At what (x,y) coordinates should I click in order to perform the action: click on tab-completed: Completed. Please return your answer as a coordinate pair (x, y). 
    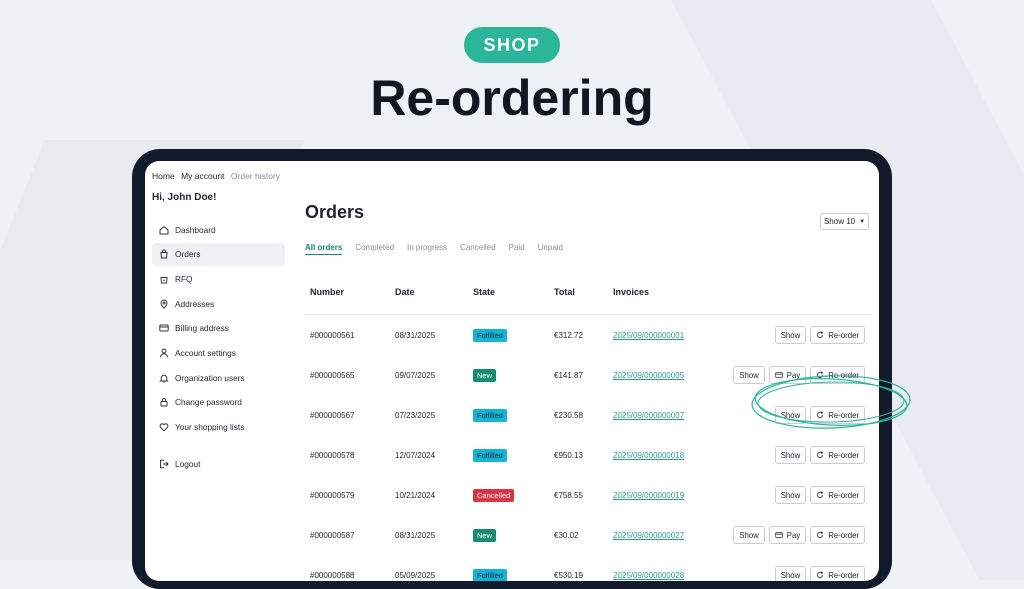
    Looking at the image, I should click on (374, 249).